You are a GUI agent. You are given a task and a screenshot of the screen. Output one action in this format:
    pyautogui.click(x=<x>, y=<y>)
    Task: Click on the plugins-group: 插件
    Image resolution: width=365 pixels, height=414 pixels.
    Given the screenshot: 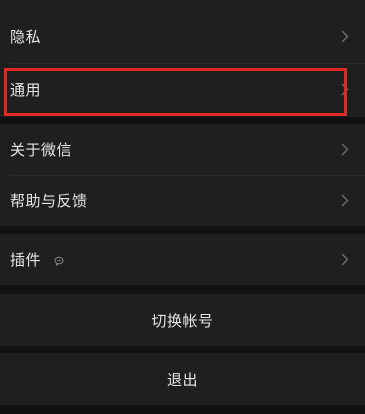 What is the action you would take?
    pyautogui.click(x=182, y=259)
    